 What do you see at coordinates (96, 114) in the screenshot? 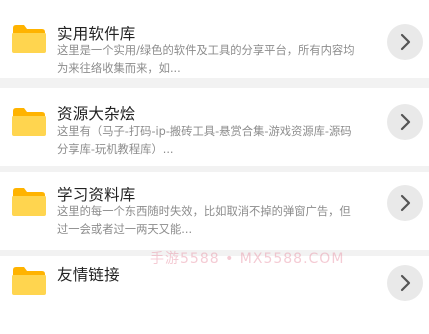
I see `item-title: 资源大杂烩` at bounding box center [96, 114].